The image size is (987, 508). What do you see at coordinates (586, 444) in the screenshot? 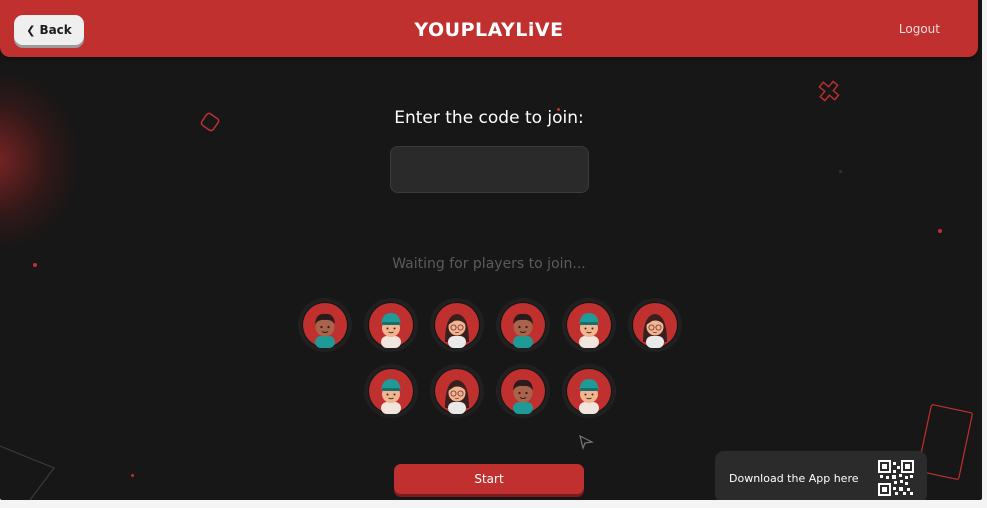
I see `pointer-arrow-icon` at bounding box center [586, 444].